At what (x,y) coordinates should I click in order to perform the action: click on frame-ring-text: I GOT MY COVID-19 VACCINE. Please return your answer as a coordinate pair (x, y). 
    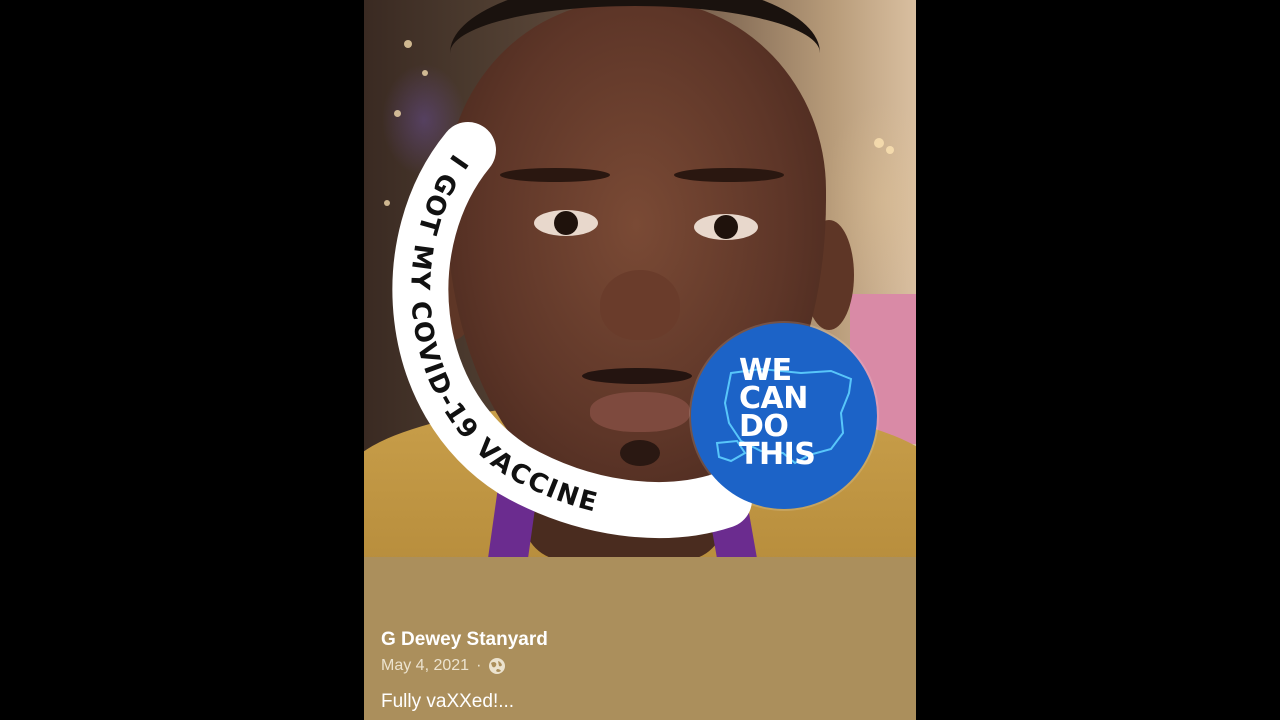
    Looking at the image, I should click on (502, 334).